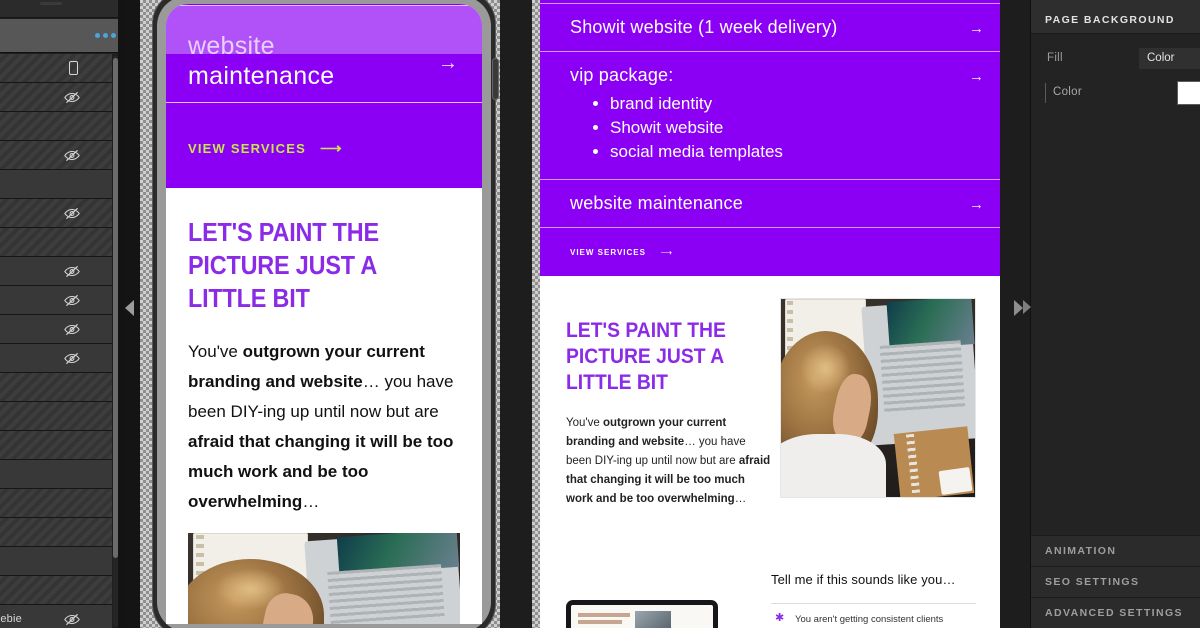 The height and width of the screenshot is (628, 1200). What do you see at coordinates (1188, 93) in the screenshot?
I see `color-swatch` at bounding box center [1188, 93].